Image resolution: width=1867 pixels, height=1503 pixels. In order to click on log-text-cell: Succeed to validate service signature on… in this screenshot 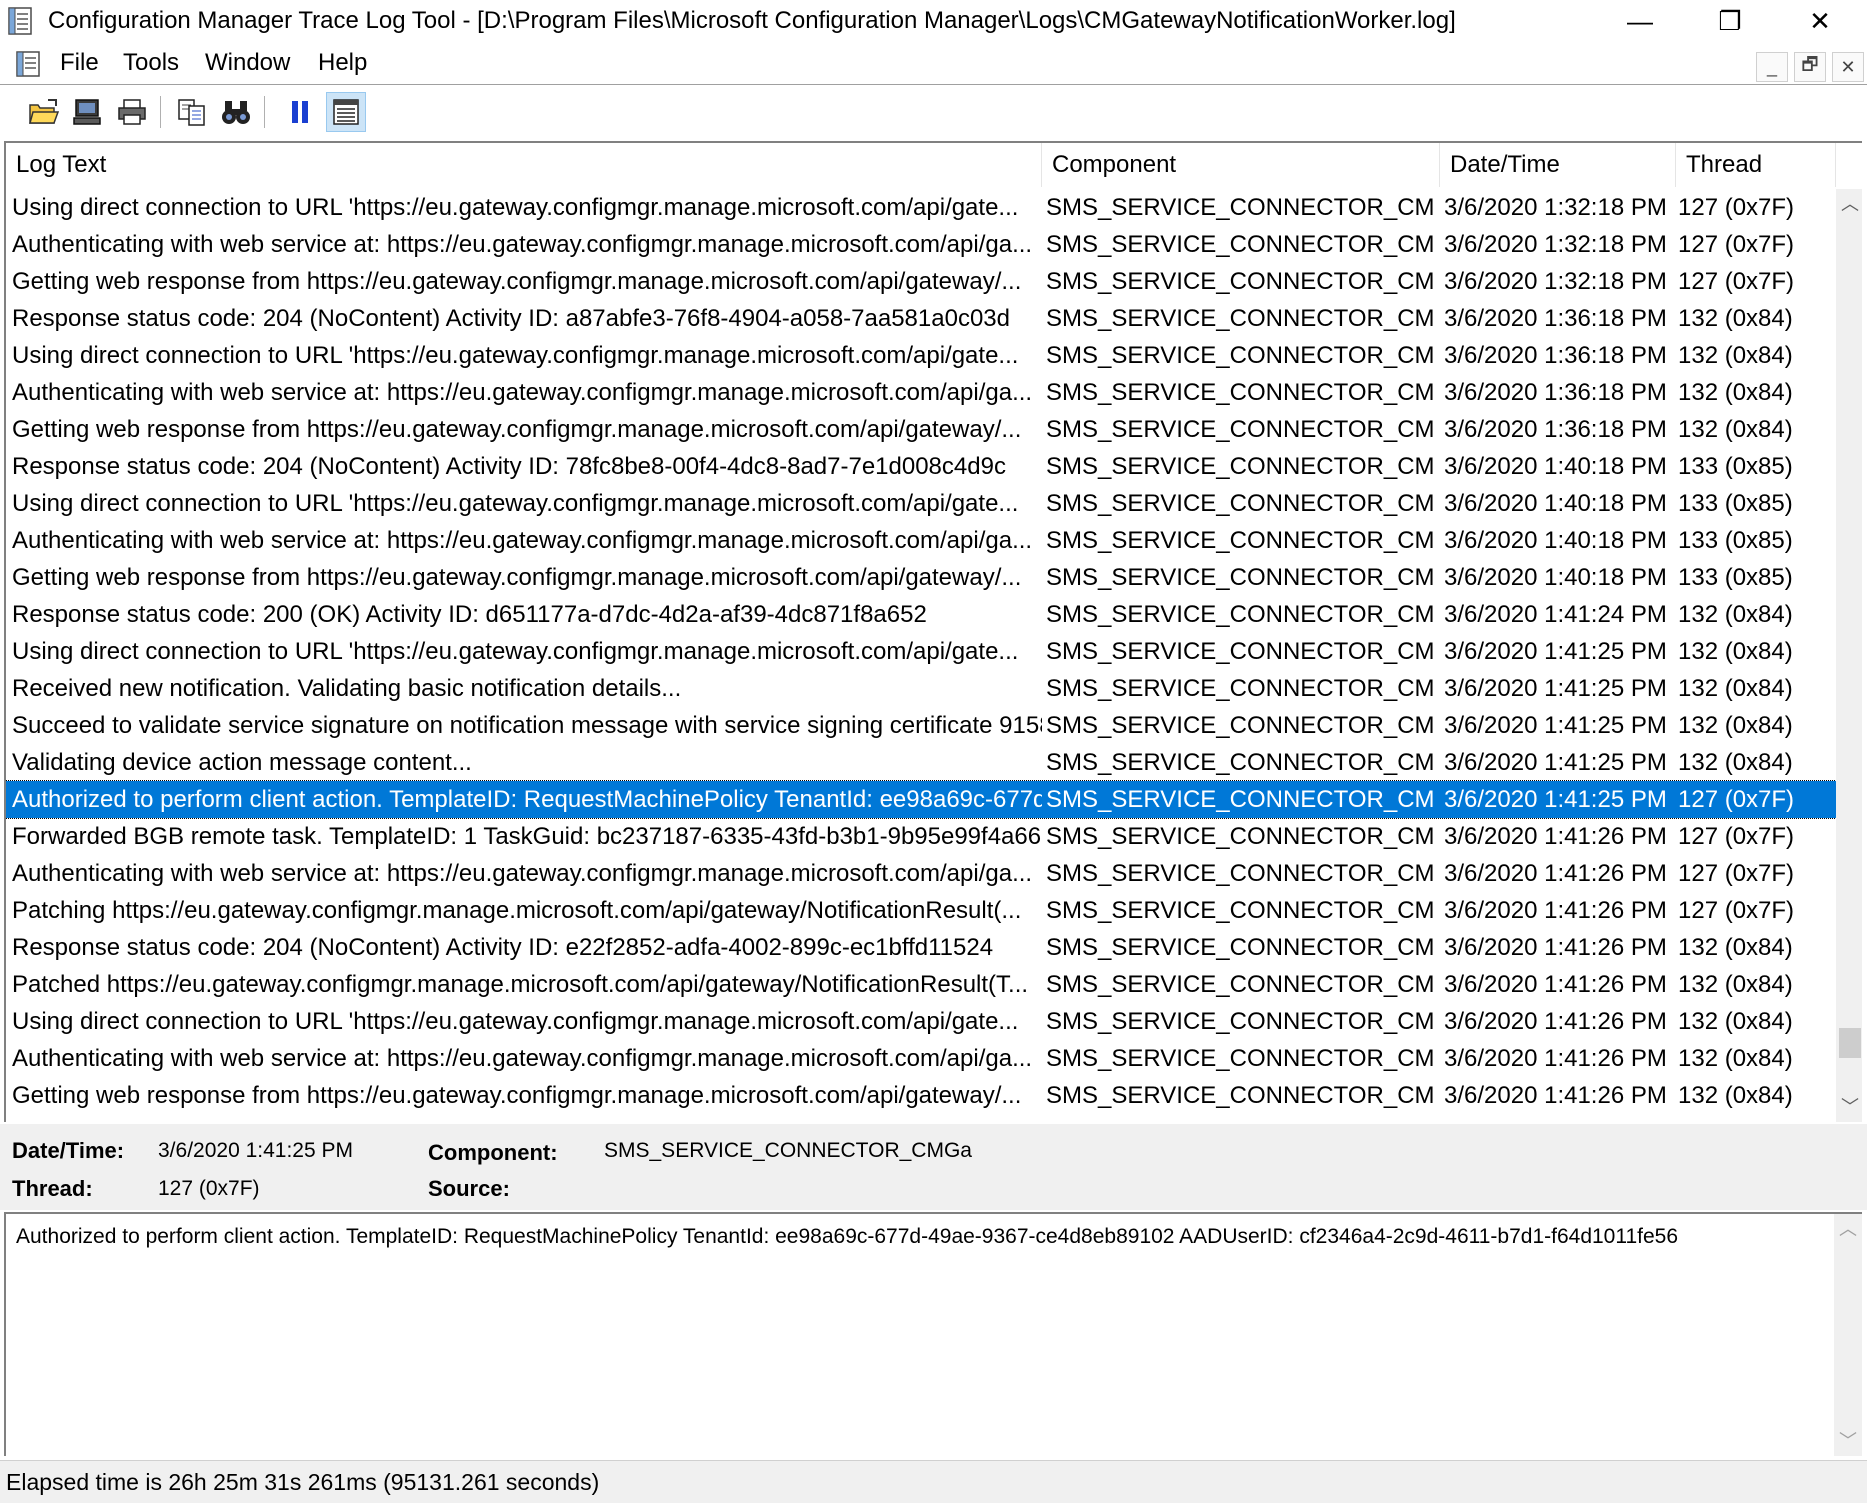, I will do `click(527, 725)`.